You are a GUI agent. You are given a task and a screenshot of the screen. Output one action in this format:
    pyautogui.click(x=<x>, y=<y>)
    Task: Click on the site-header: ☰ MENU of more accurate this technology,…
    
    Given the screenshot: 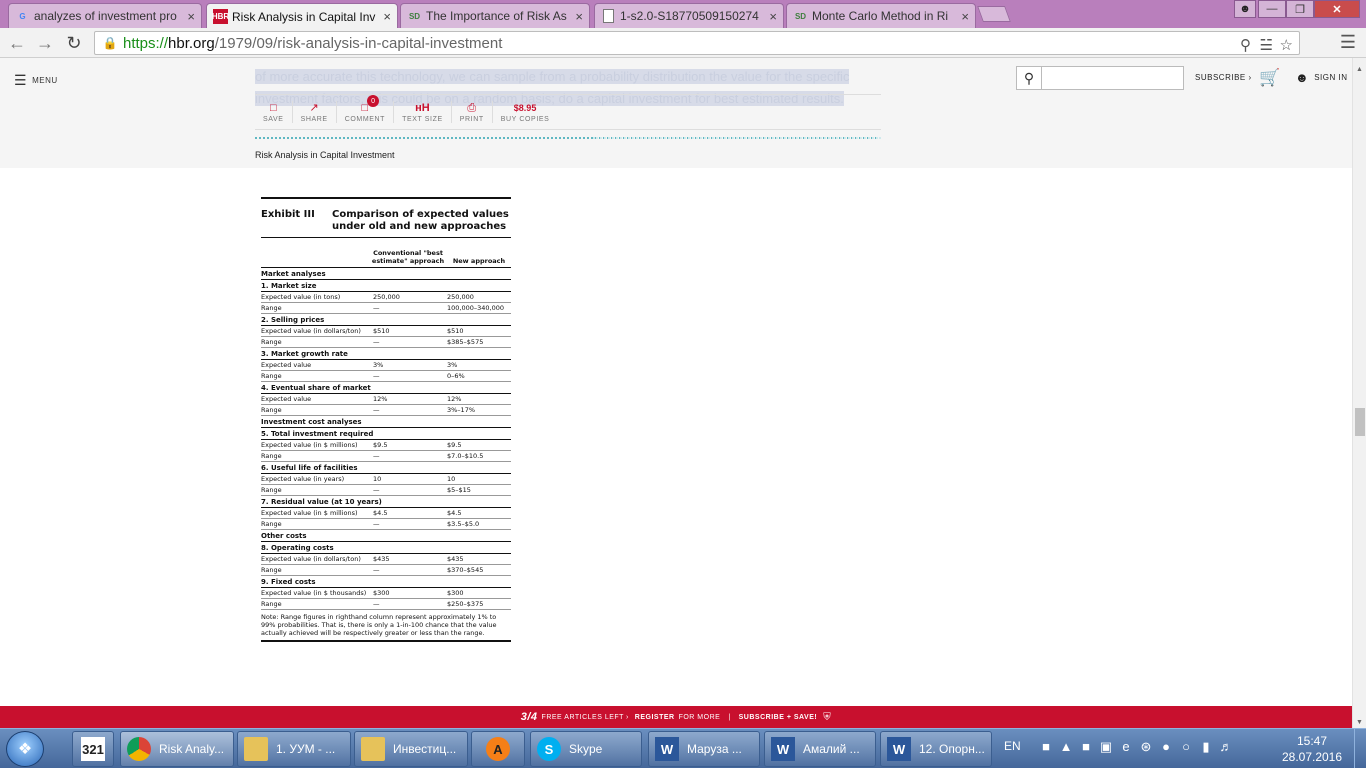 What is the action you would take?
    pyautogui.click(x=676, y=113)
    